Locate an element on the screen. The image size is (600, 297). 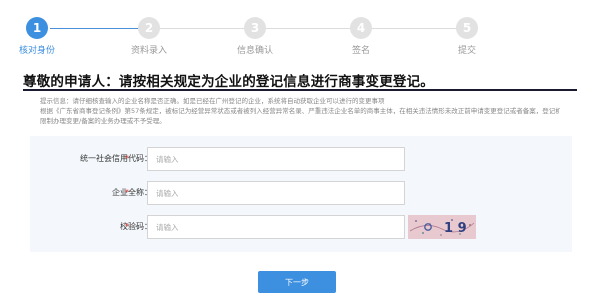
captcha-row: 校验码： * 1 9 is located at coordinates (301, 227).